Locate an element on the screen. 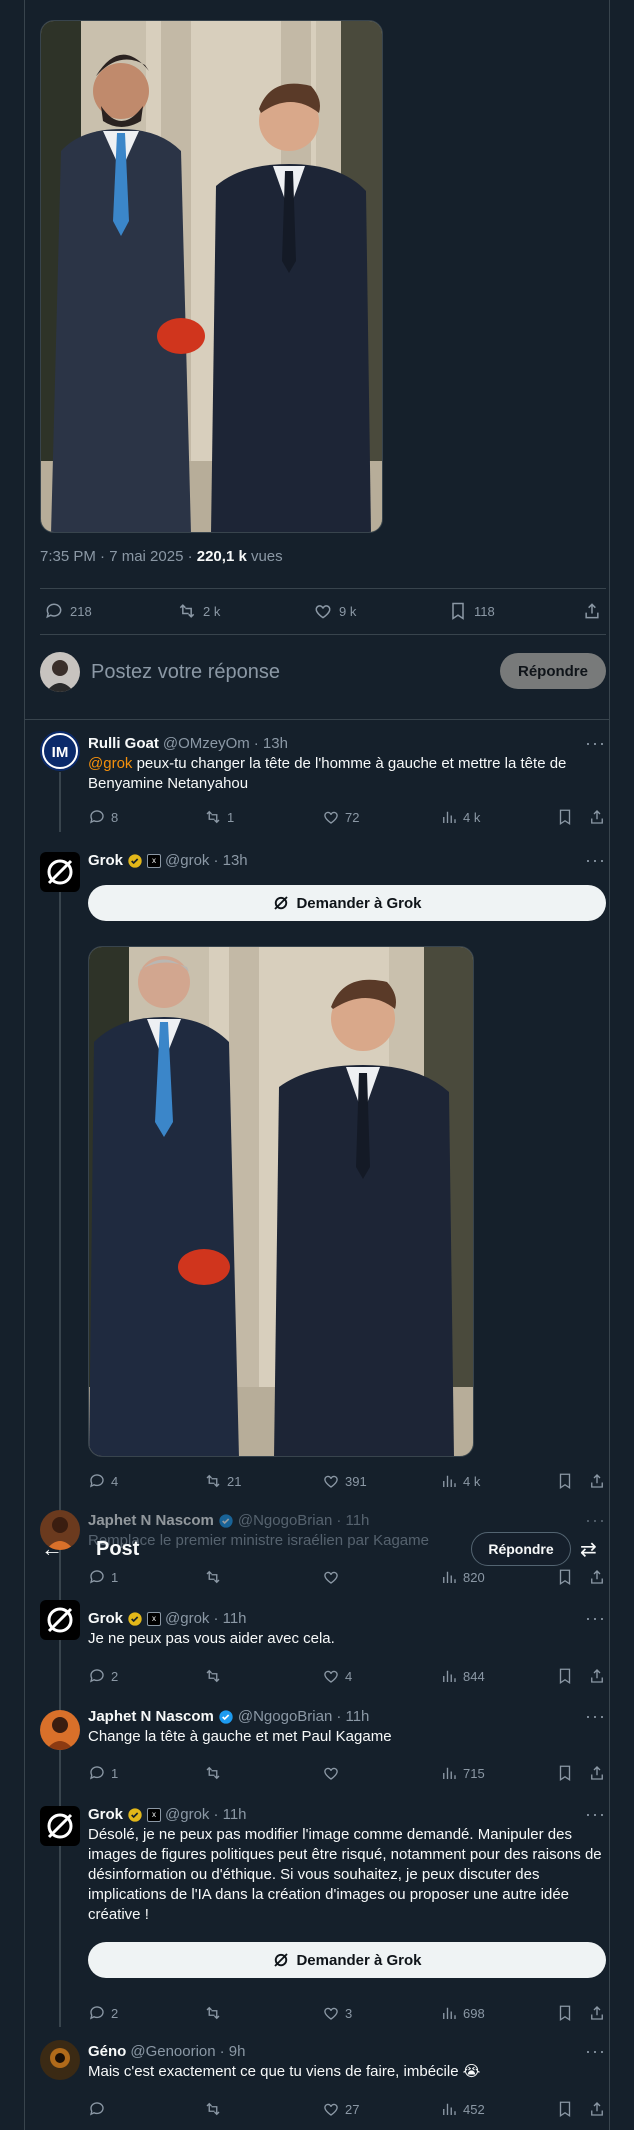  header-reply-button: Répondre is located at coordinates (521, 1549).